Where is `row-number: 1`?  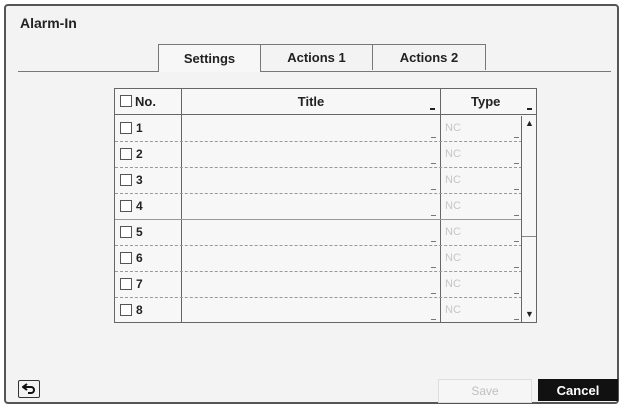 row-number: 1 is located at coordinates (139, 128).